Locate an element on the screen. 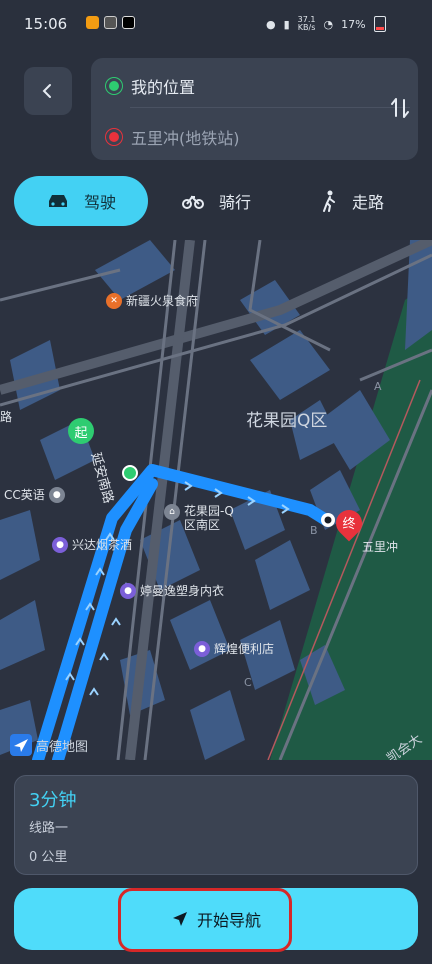 Image resolution: width=432 pixels, height=964 pixels. mode-drive: 驾驶 is located at coordinates (81, 201).